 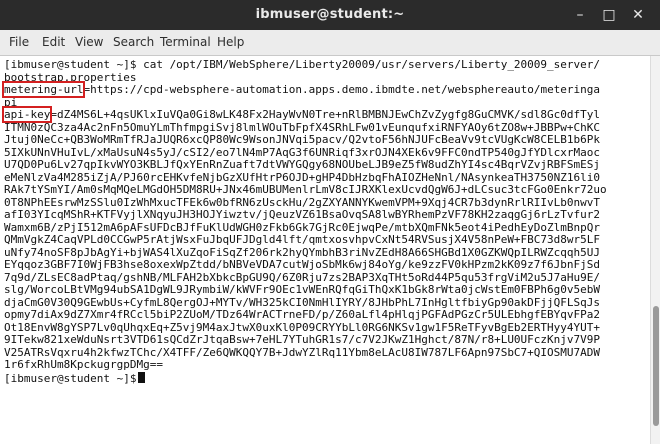 I want to click on menu-edit: Edit, so click(x=53, y=42).